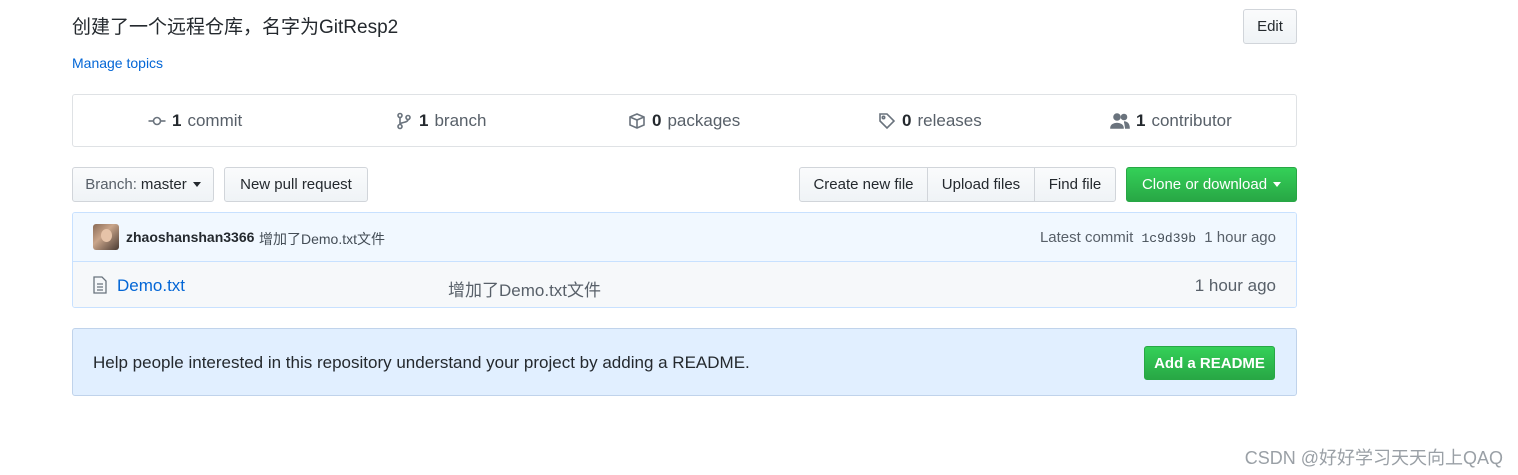  What do you see at coordinates (177, 120) in the screenshot?
I see `commits-count: 1` at bounding box center [177, 120].